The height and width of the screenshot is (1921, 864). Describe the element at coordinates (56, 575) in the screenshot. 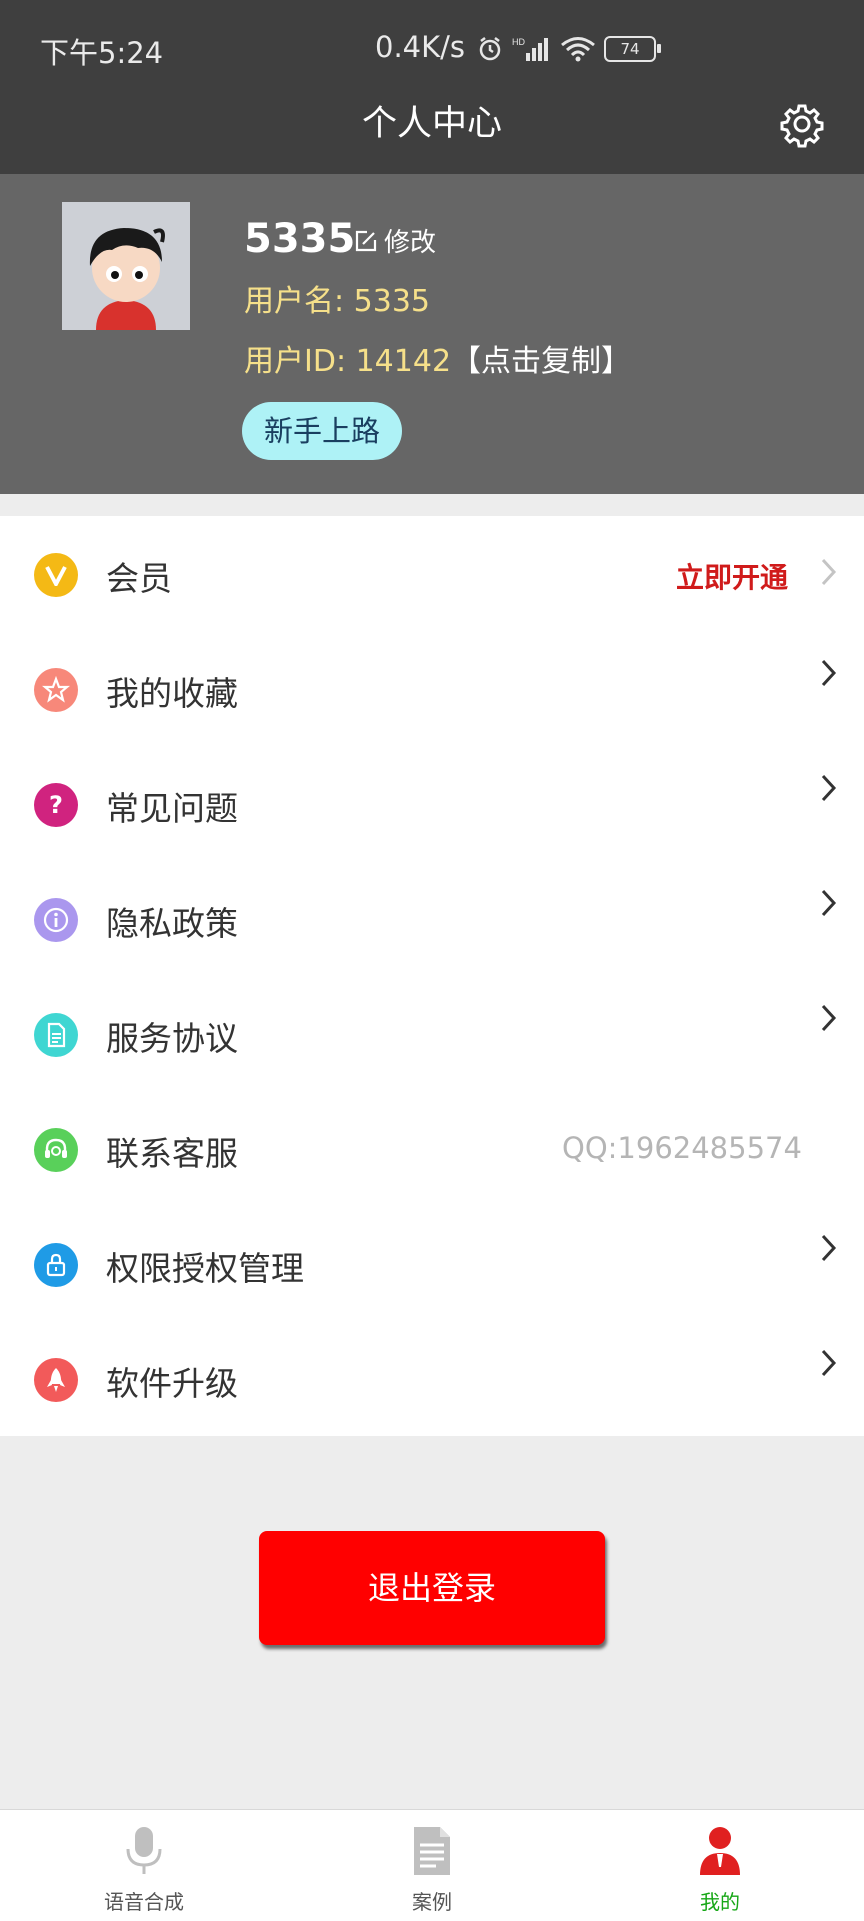

I see `vip-icon` at that location.